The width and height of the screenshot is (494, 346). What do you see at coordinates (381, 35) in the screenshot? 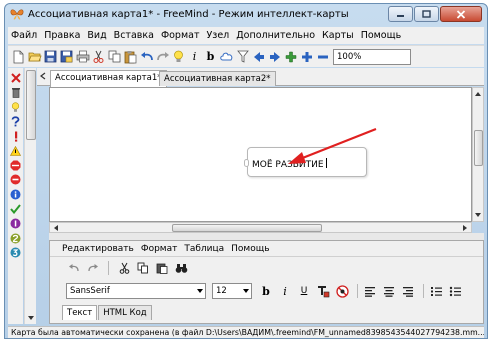
I see `menu-help: Помощь` at bounding box center [381, 35].